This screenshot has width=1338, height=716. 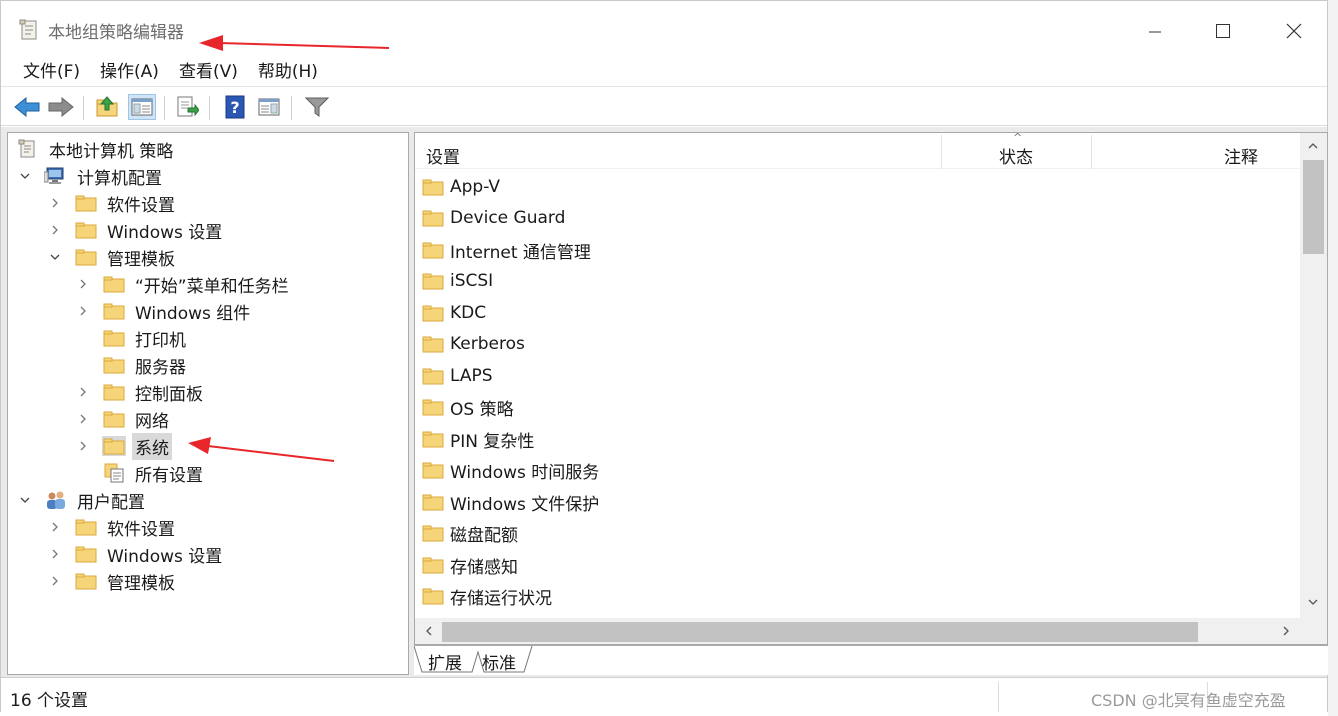 What do you see at coordinates (429, 631) in the screenshot?
I see `scroll-left-icon` at bounding box center [429, 631].